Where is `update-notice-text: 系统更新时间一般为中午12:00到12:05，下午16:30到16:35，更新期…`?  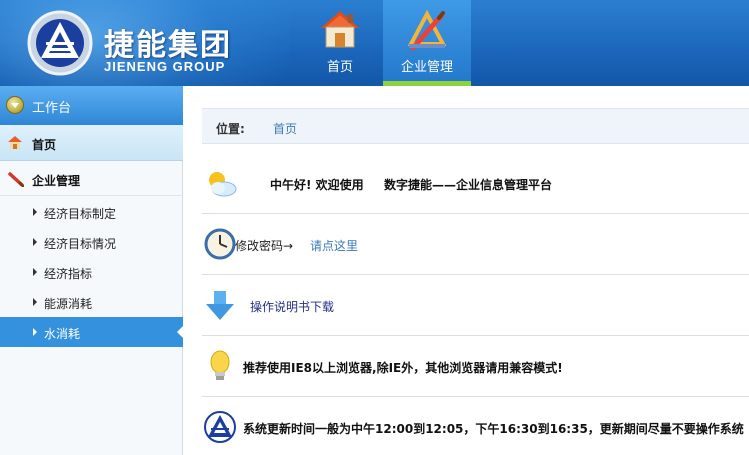
update-notice-text: 系统更新时间一般为中午12:00到12:05，下午16:30到16:35，更新期… is located at coordinates (493, 429).